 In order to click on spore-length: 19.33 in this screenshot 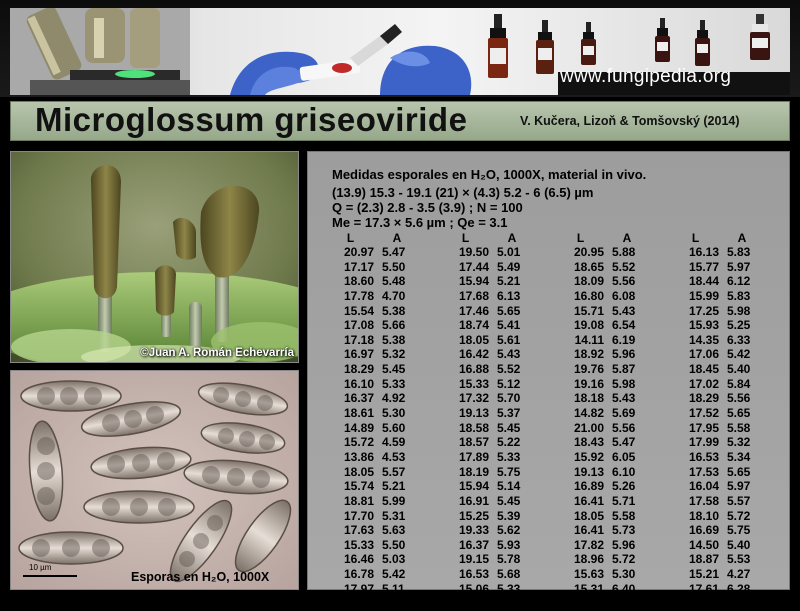, I will do `click(473, 530)`.